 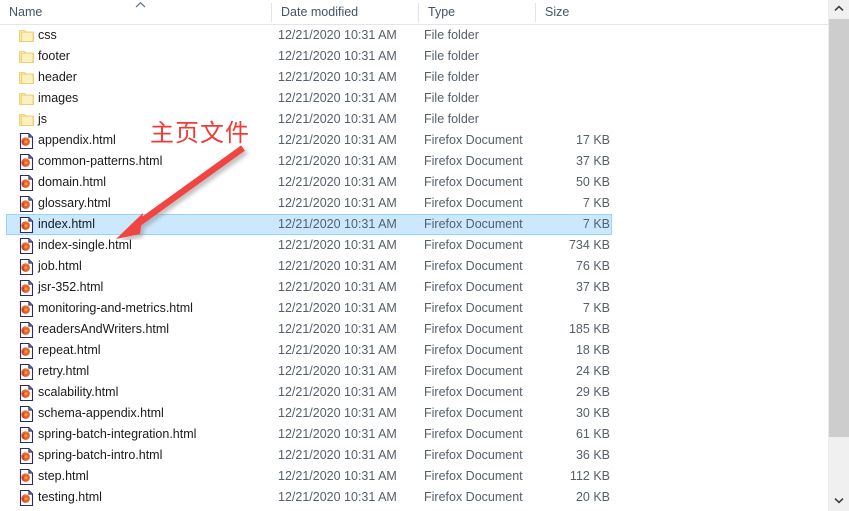 What do you see at coordinates (71, 287) in the screenshot?
I see `file-name-cell: jsr-352.html` at bounding box center [71, 287].